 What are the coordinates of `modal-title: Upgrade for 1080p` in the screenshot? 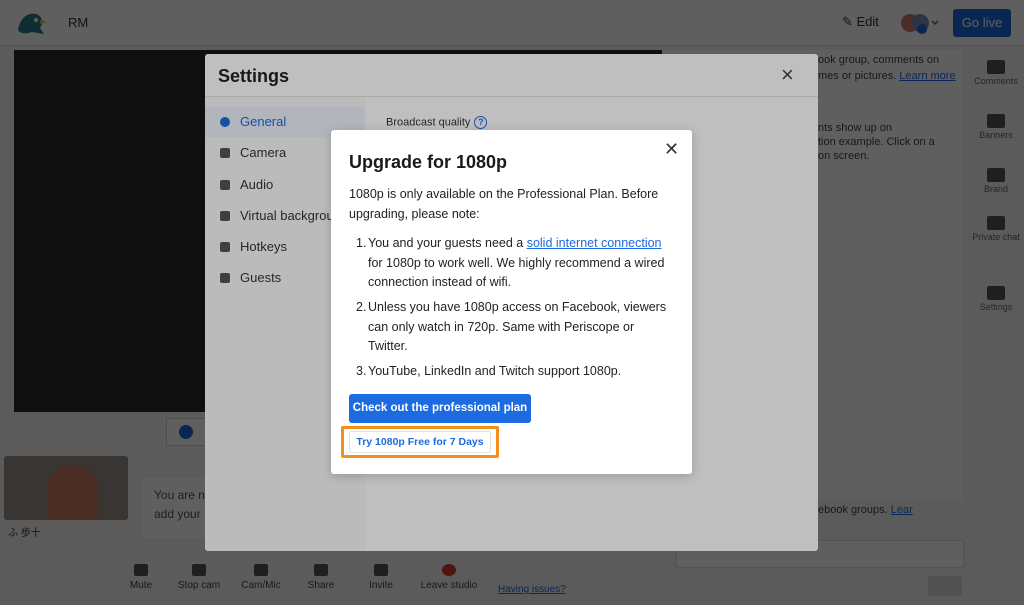 It's located at (428, 162).